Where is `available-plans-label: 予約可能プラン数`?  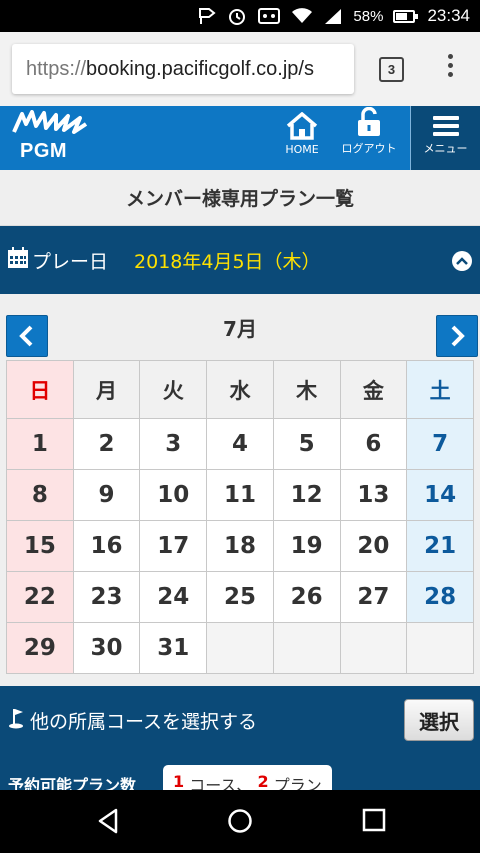 available-plans-label: 予約可能プラン数 is located at coordinates (72, 783).